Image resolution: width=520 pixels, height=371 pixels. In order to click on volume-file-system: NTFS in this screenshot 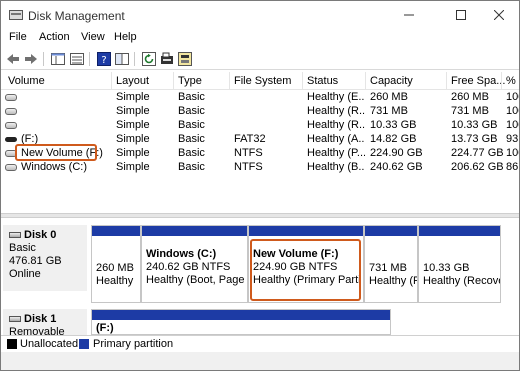, I will do `click(248, 153)`.